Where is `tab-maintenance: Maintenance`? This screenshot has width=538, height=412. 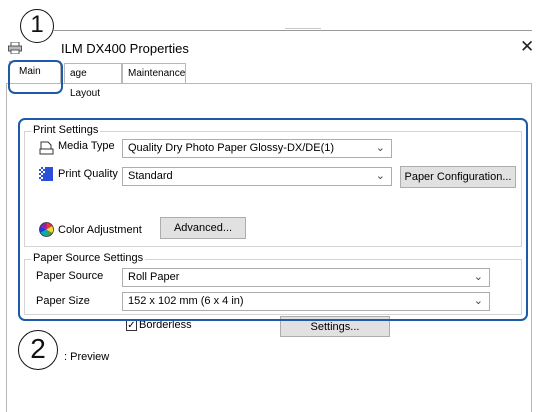 tab-maintenance: Maintenance is located at coordinates (154, 73).